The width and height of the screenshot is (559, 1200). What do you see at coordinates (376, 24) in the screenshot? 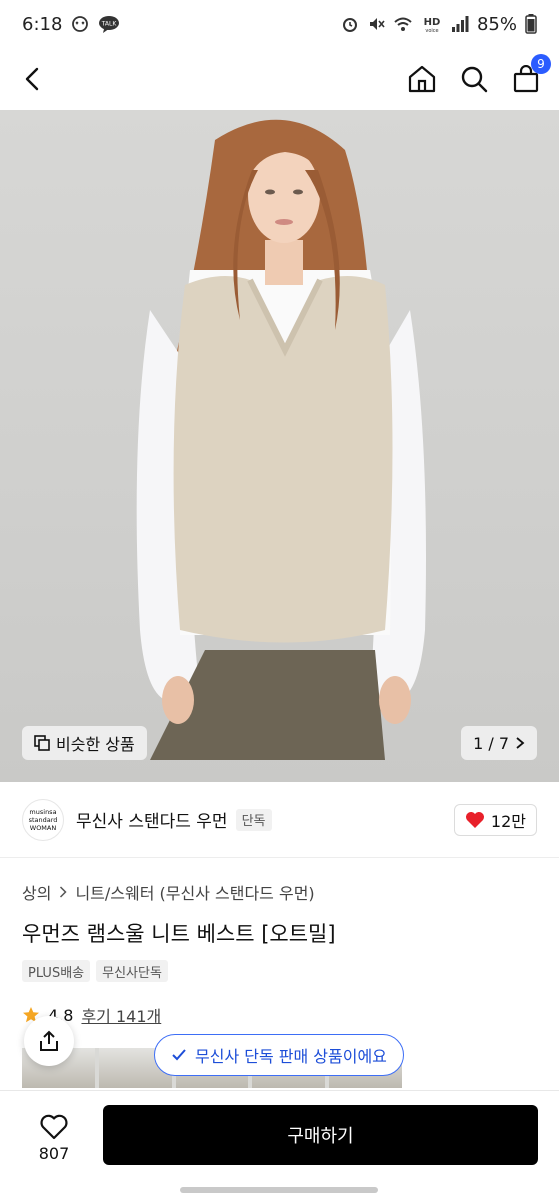
I see `mute-icon` at bounding box center [376, 24].